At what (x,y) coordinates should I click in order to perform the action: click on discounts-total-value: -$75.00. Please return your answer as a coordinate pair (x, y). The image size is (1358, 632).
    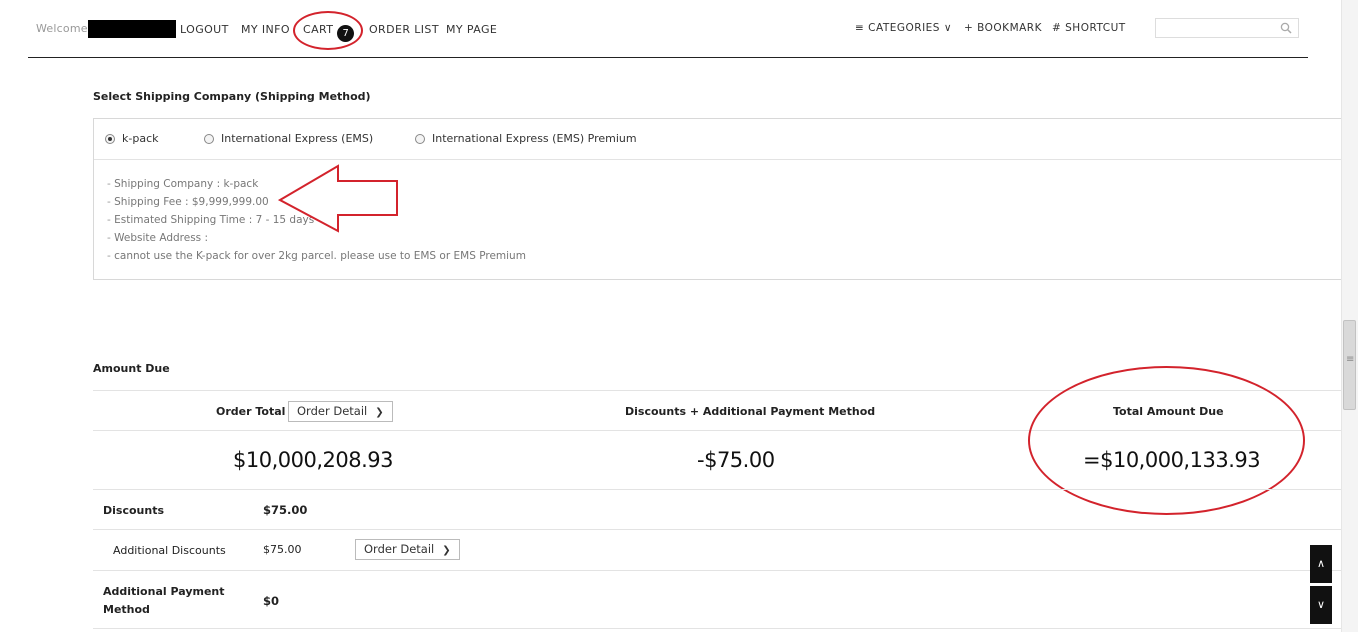
    Looking at the image, I should click on (736, 460).